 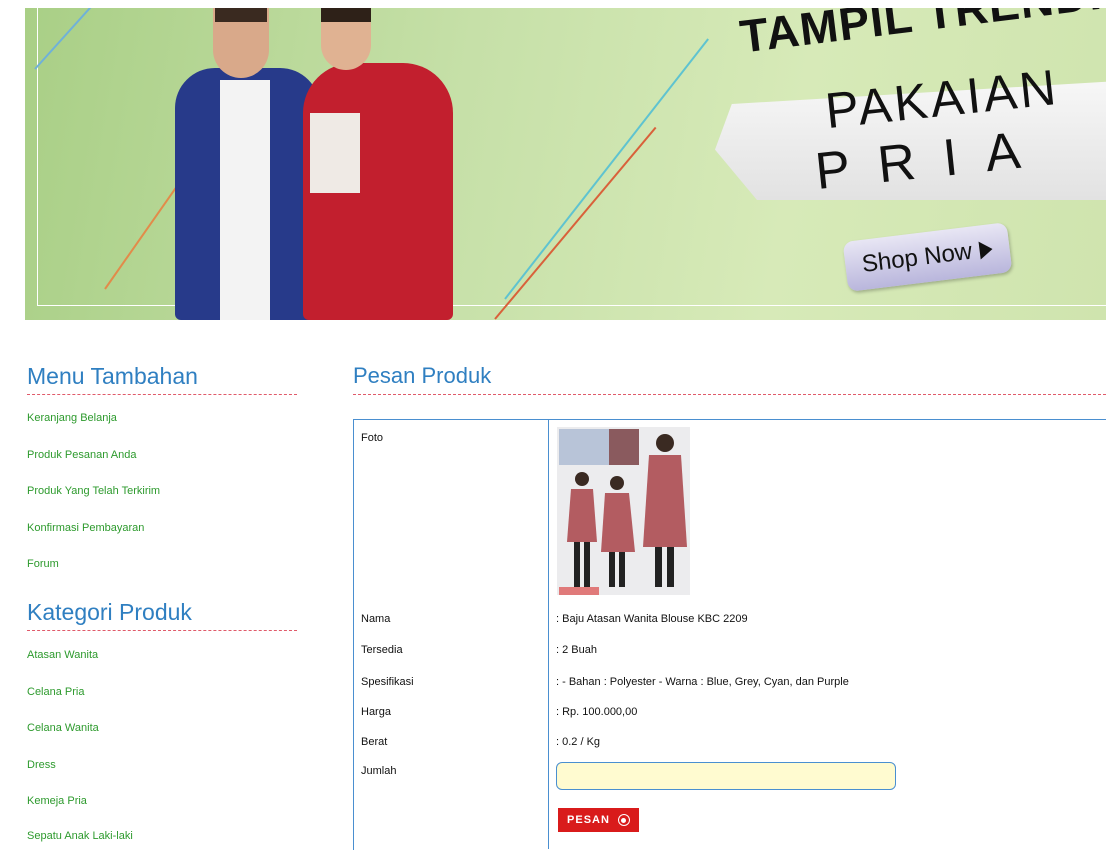 I want to click on pesan-button: PESAN, so click(x=598, y=820).